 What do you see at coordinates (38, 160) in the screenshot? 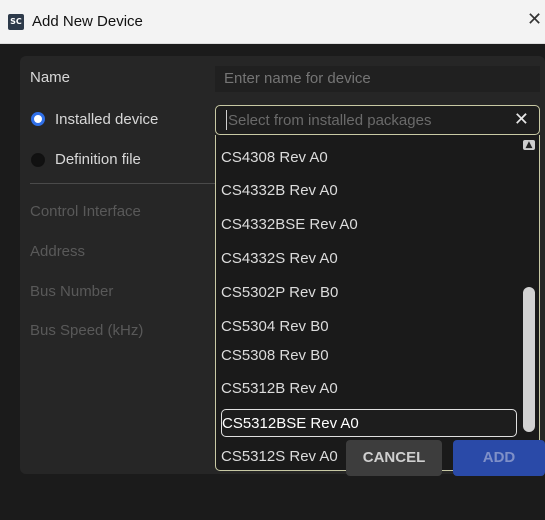
I see `definition-file-radio` at bounding box center [38, 160].